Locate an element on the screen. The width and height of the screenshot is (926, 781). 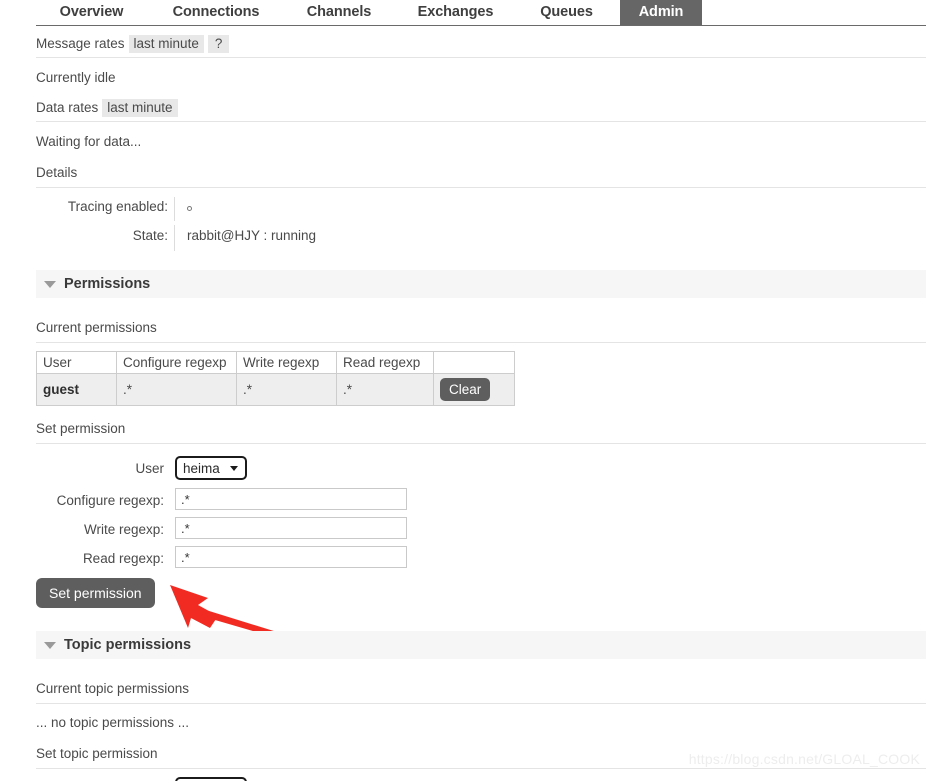
detail-key-tracing-enabled: Tracing enabled: is located at coordinates (117, 206).